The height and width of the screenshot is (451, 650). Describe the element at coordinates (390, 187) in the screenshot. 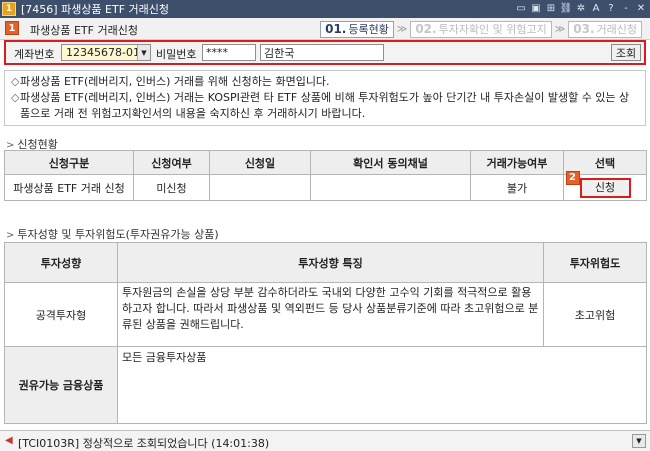

I see `consent-channel` at that location.